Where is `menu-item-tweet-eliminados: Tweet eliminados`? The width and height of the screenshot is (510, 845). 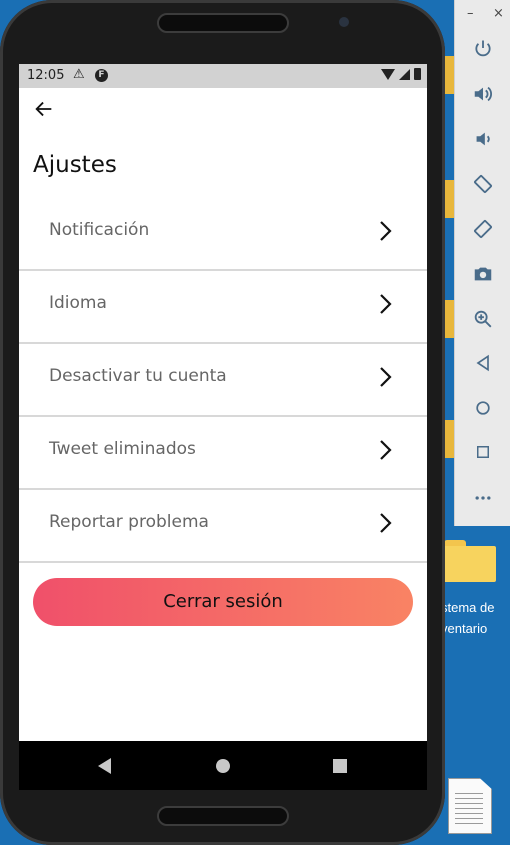 menu-item-tweet-eliminados: Tweet eliminados is located at coordinates (223, 453).